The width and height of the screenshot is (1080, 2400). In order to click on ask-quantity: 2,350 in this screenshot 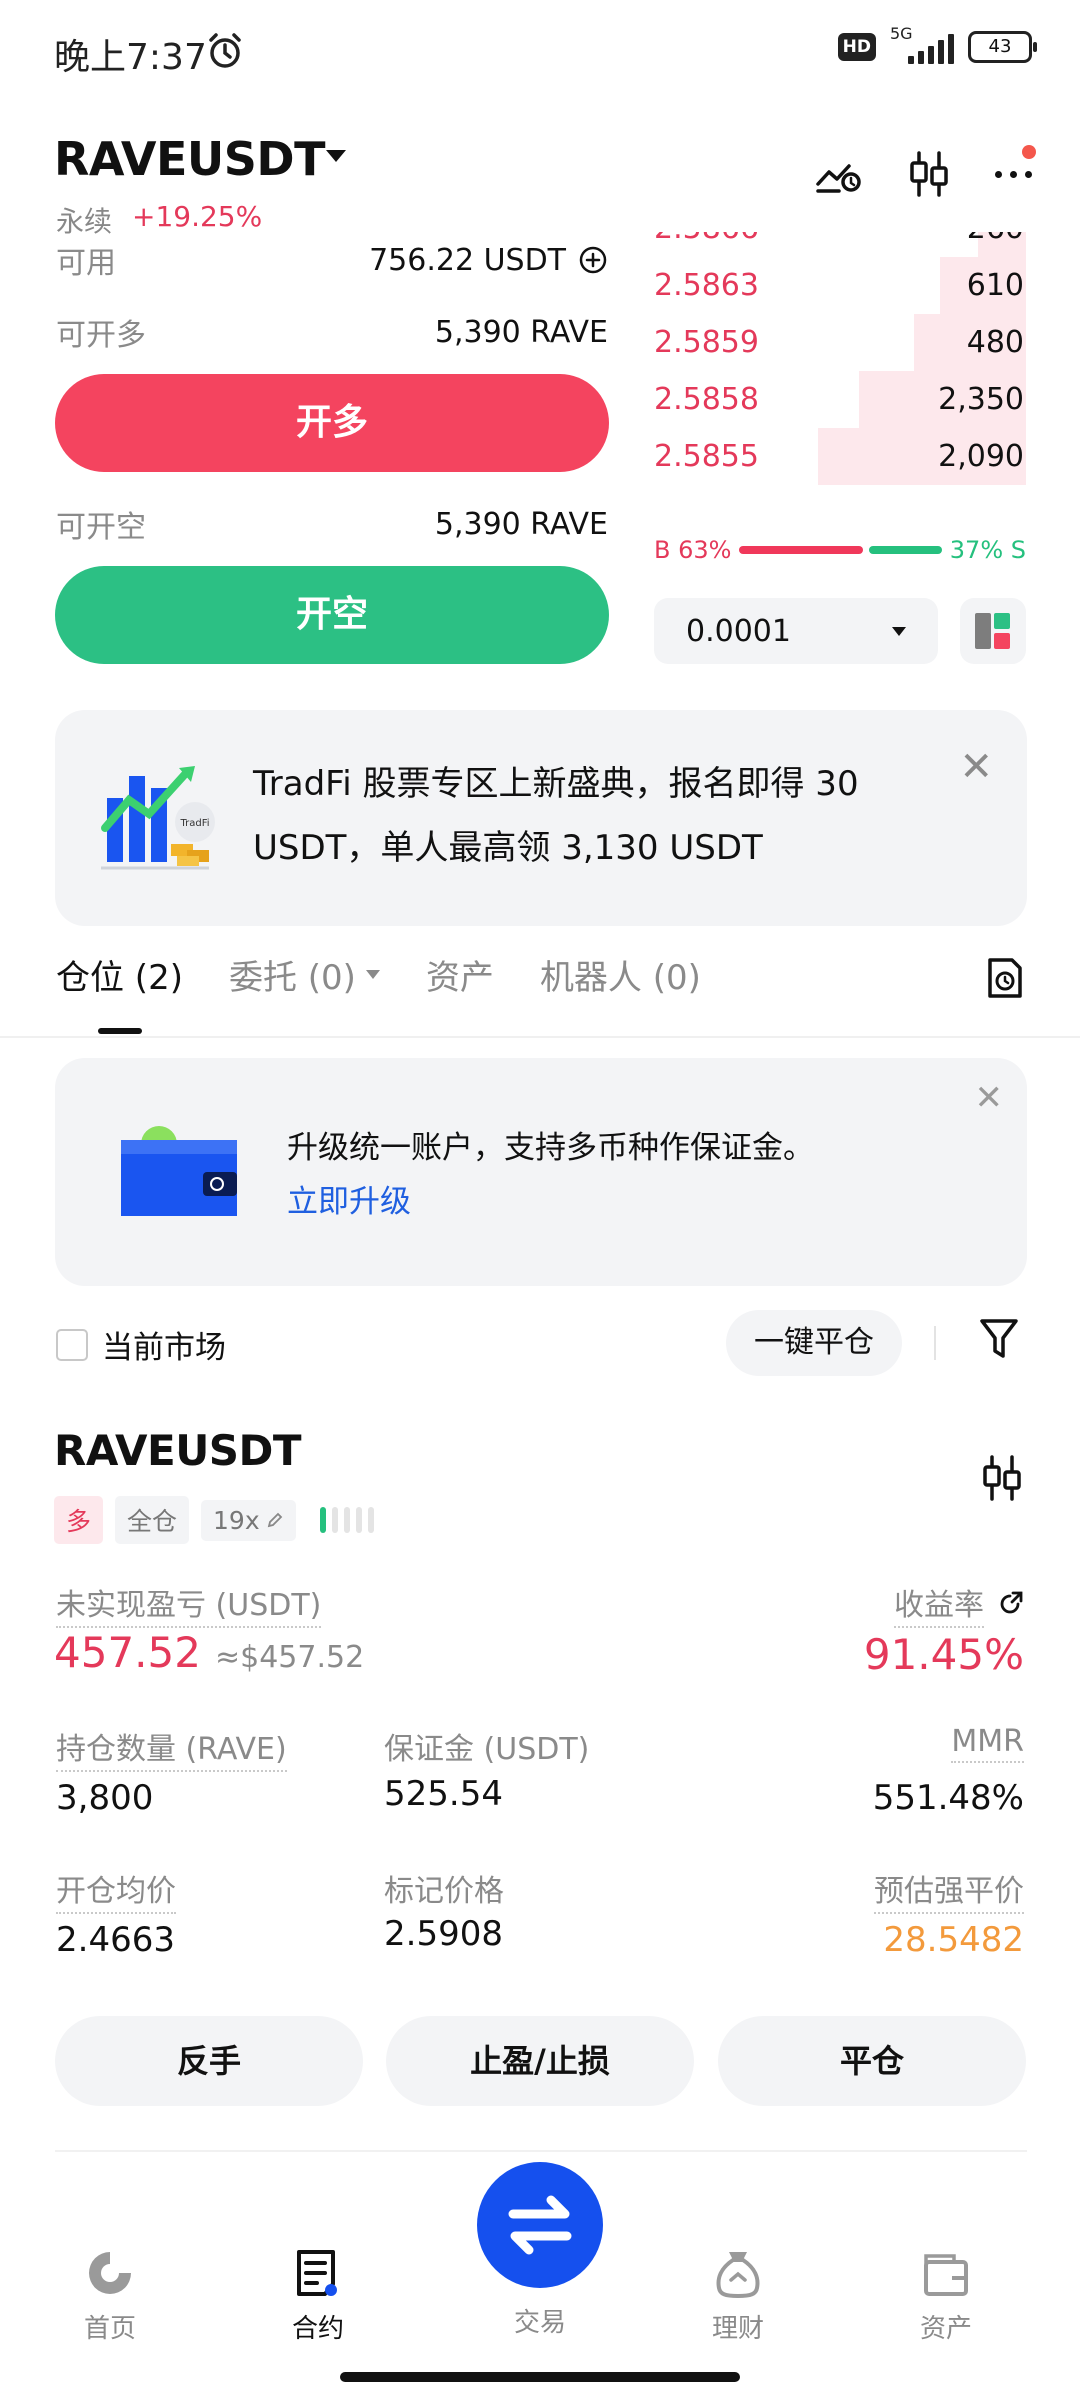, I will do `click(981, 399)`.